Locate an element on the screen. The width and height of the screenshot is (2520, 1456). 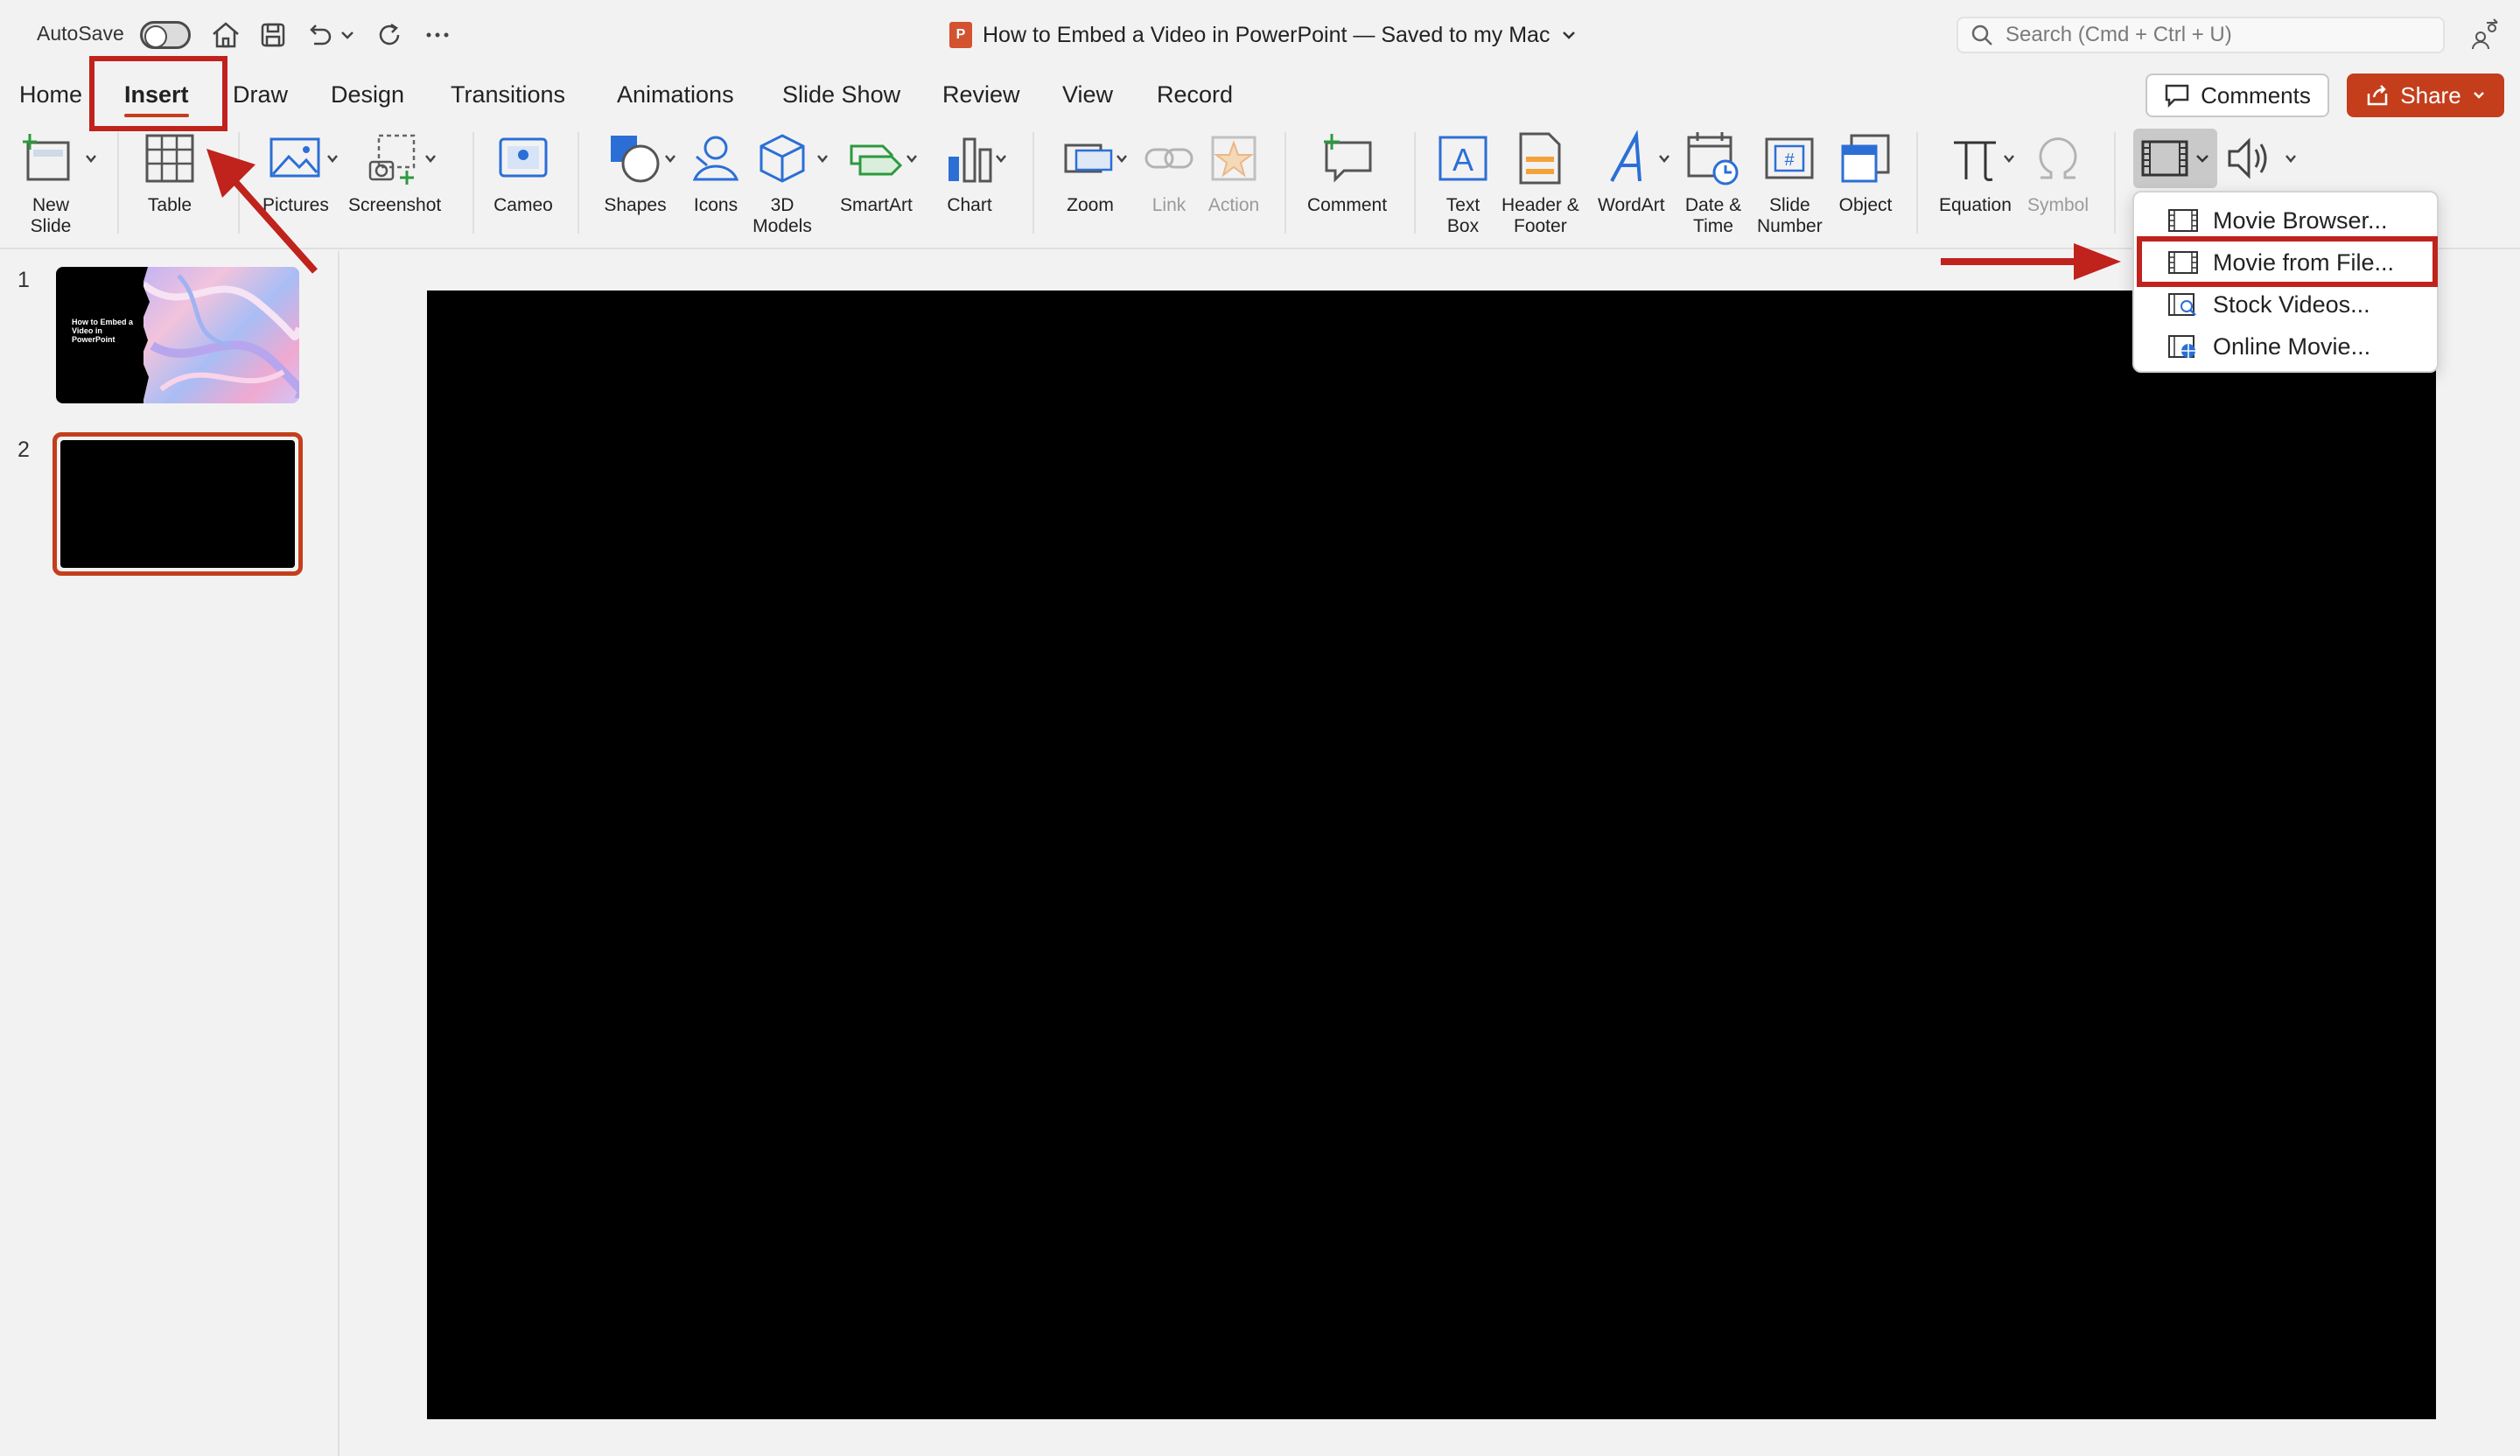
header-footer-button: Header & Footer is located at coordinates (1540, 182).